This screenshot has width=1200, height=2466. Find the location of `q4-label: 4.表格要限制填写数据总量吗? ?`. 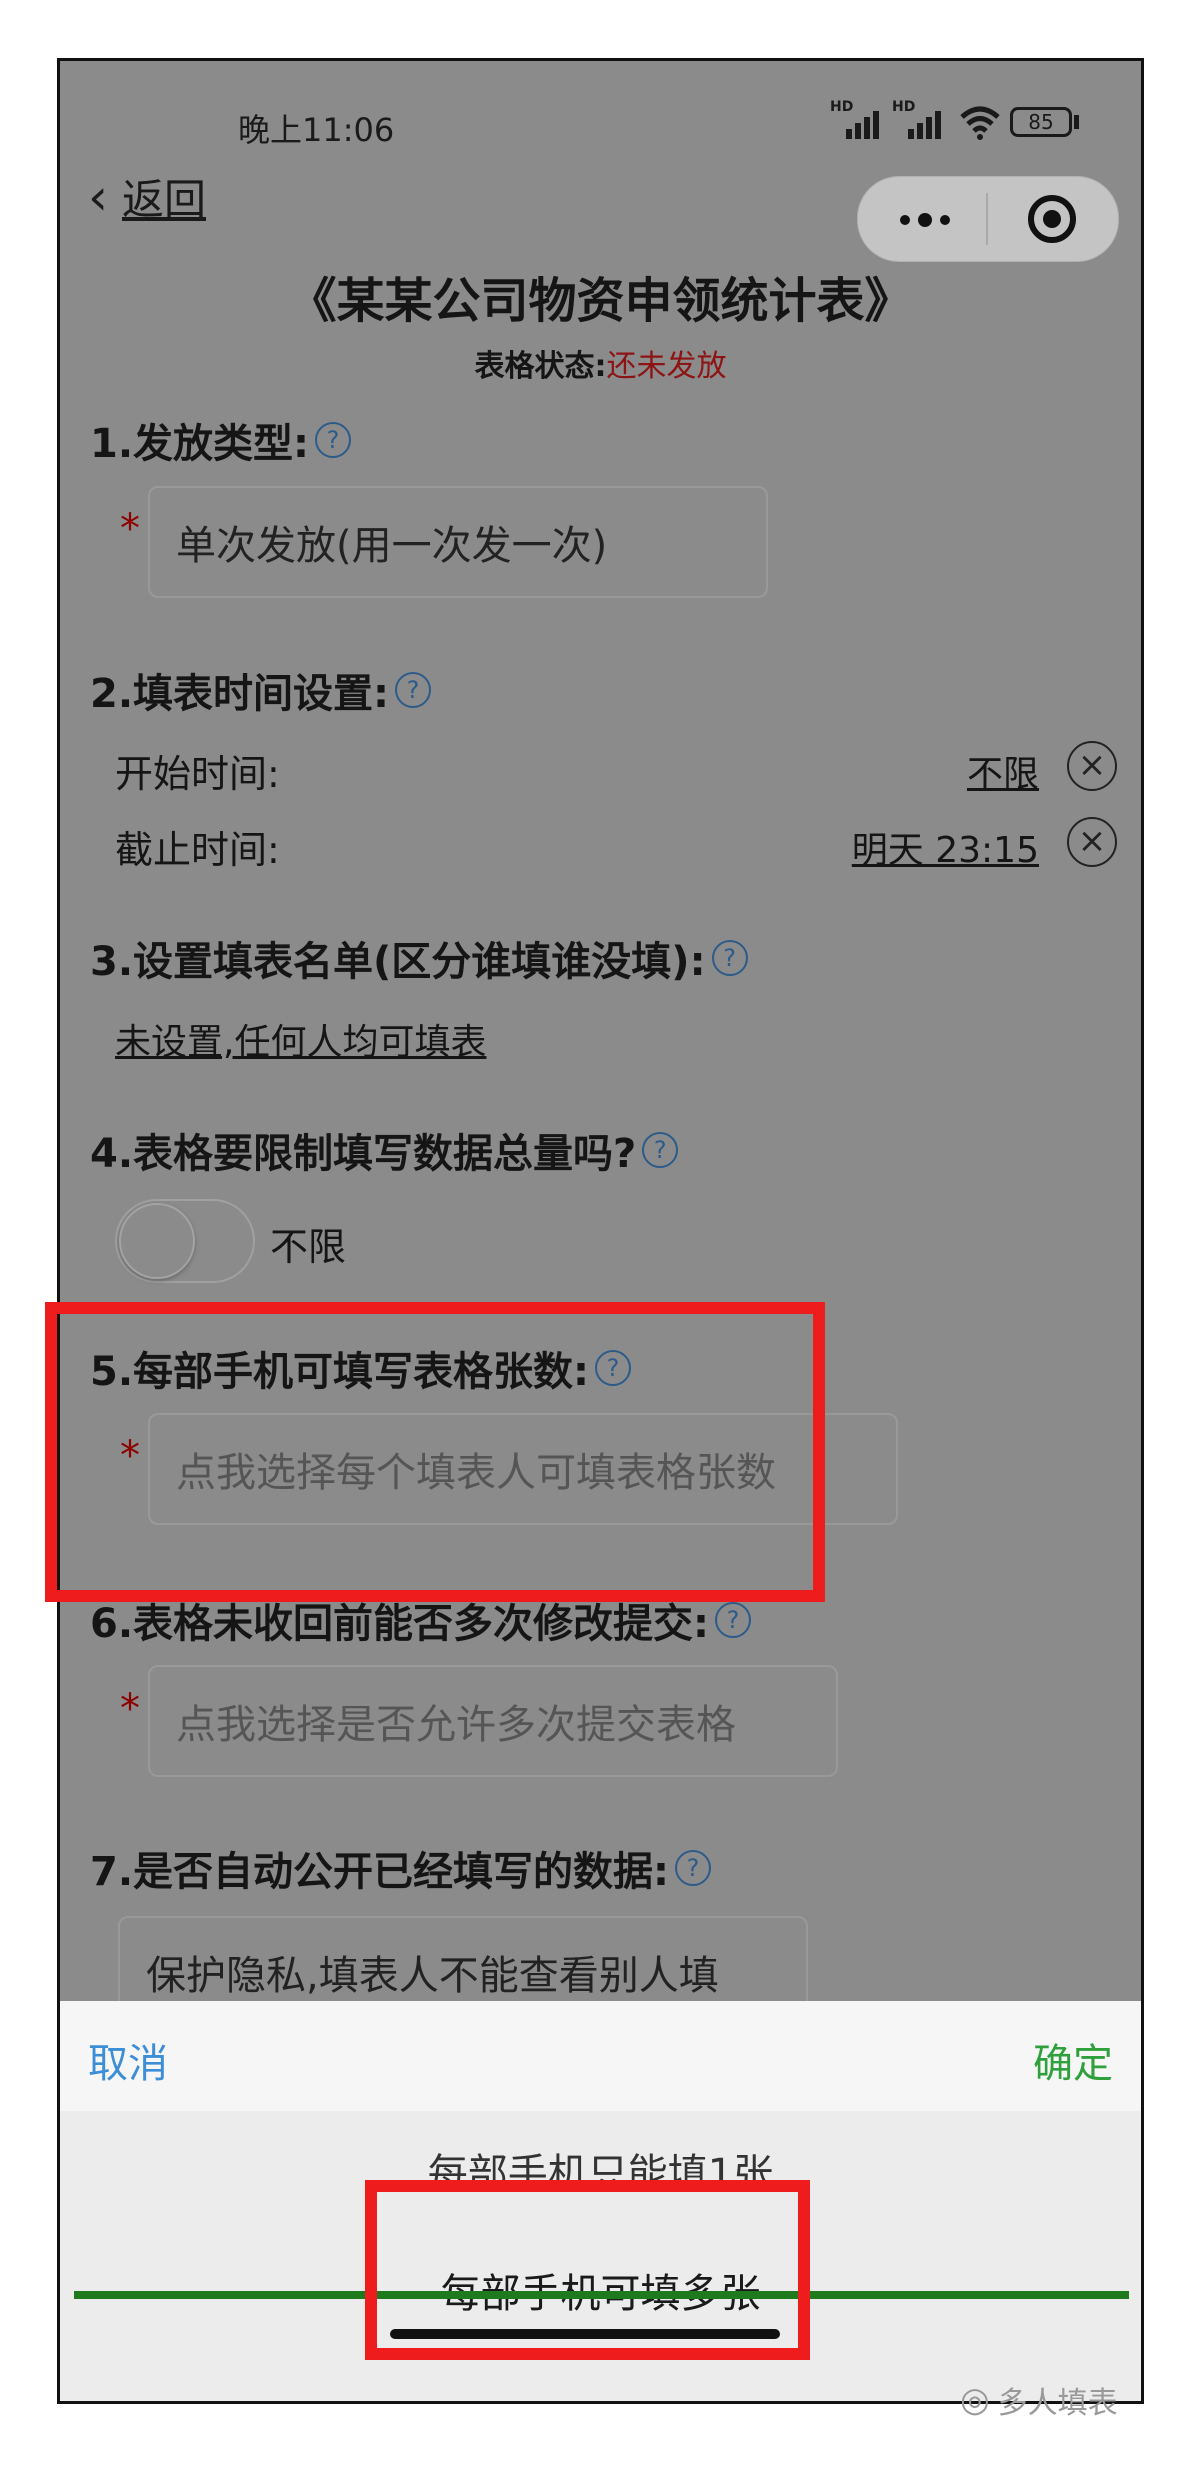

q4-label: 4.表格要限制填写数据总量吗? ? is located at coordinates (384, 1150).